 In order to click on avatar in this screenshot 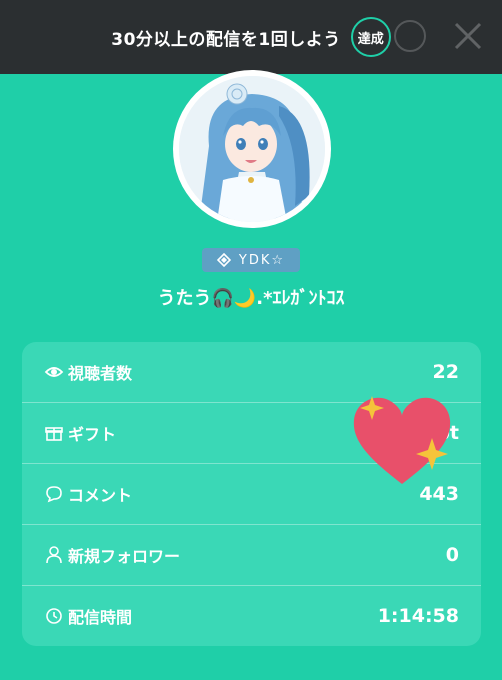, I will do `click(252, 149)`.